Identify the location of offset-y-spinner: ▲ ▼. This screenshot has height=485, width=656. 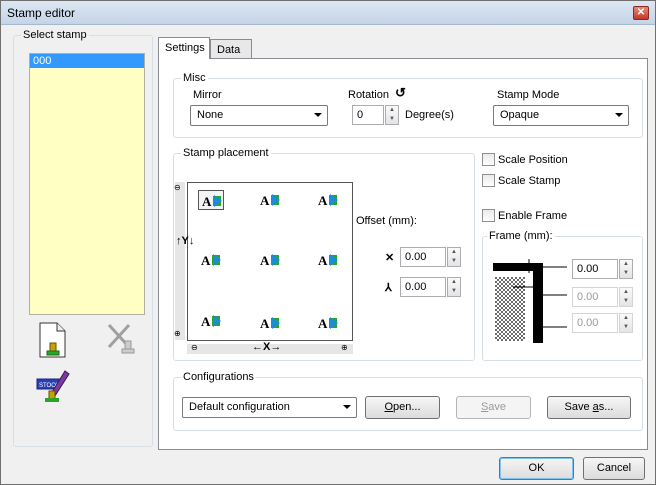
(454, 287).